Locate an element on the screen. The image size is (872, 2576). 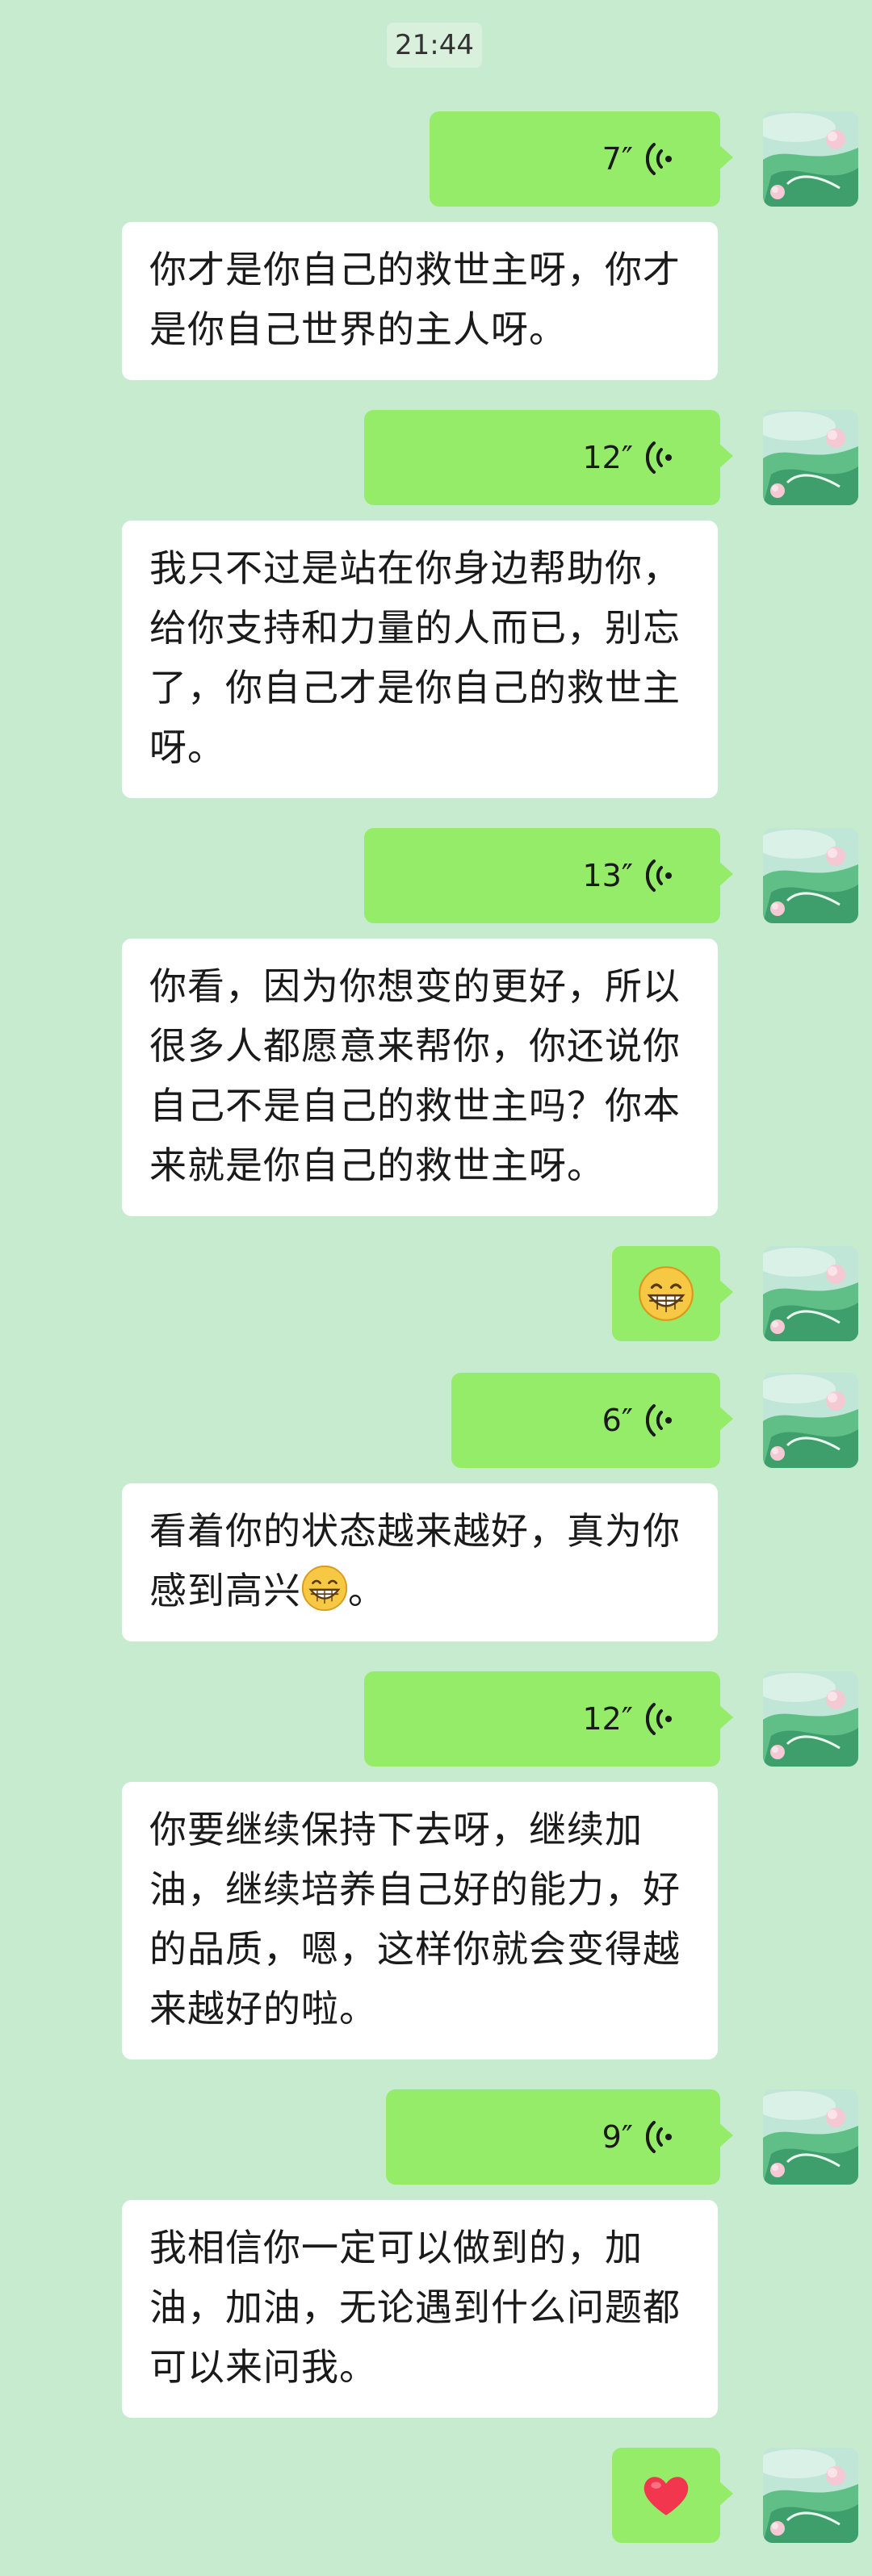
message-text: 看着你的状态越来越好，真为你感到高兴 is located at coordinates (415, 1560).